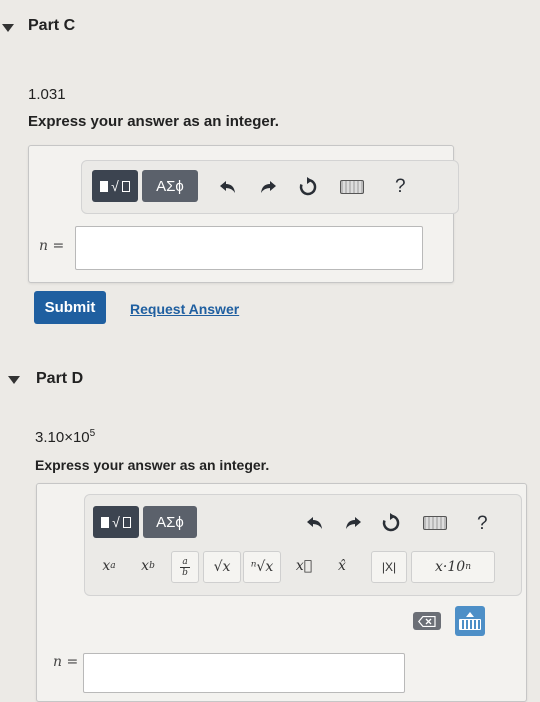 This screenshot has width=540, height=702. What do you see at coordinates (453, 567) in the screenshot?
I see `scientific-notation-template-button: x·10 n` at bounding box center [453, 567].